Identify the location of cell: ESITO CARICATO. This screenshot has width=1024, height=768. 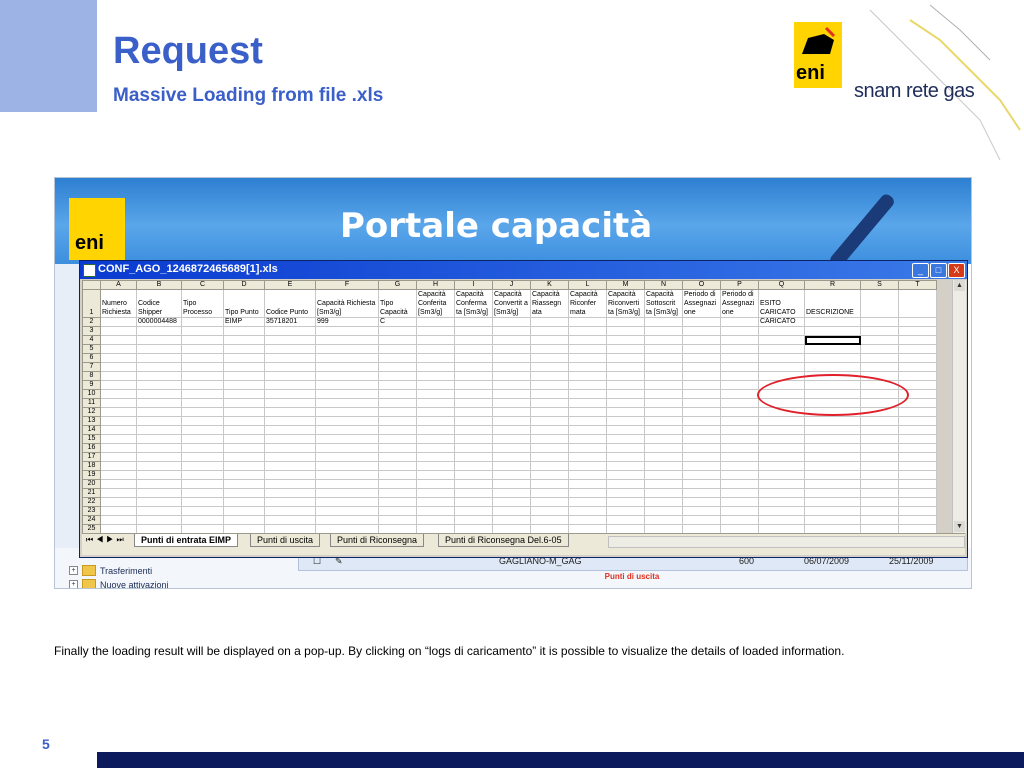
(781, 303).